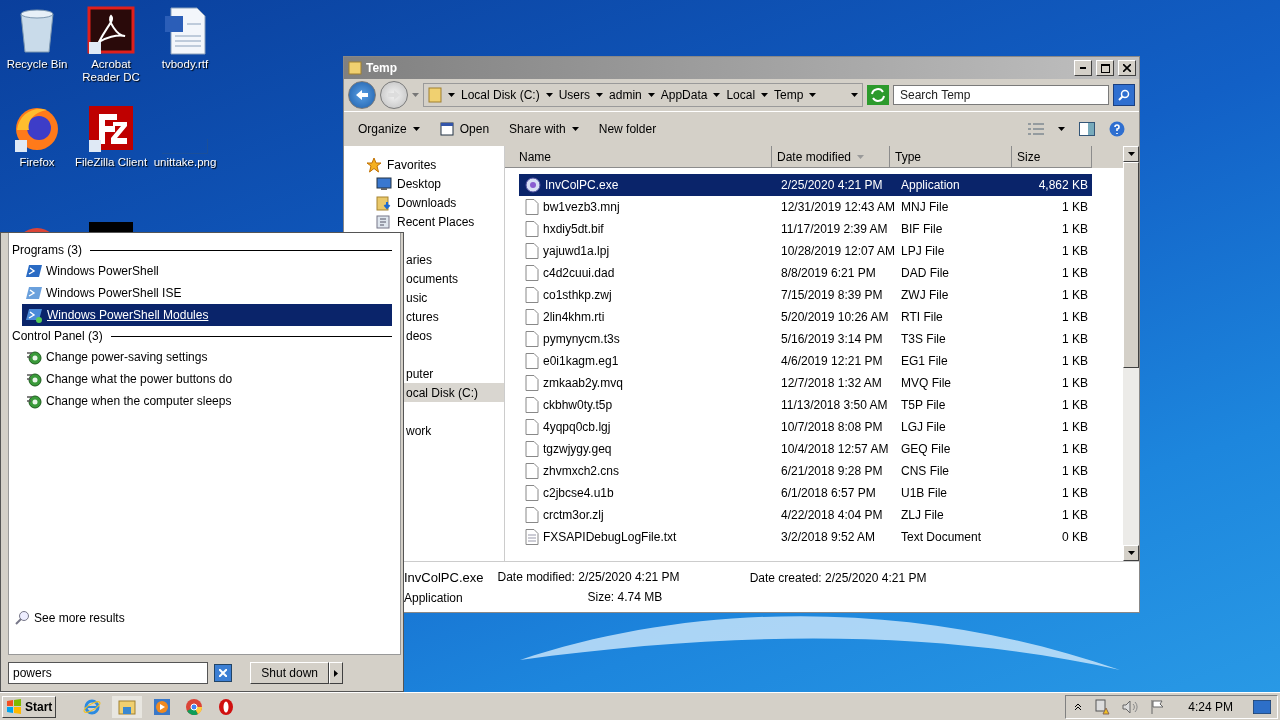 This screenshot has width=1280, height=720. What do you see at coordinates (805, 229) in the screenshot?
I see `file-row: hxdiy5dt.bif 11/17/2019 2:39 AM BIF File 1 KB` at bounding box center [805, 229].